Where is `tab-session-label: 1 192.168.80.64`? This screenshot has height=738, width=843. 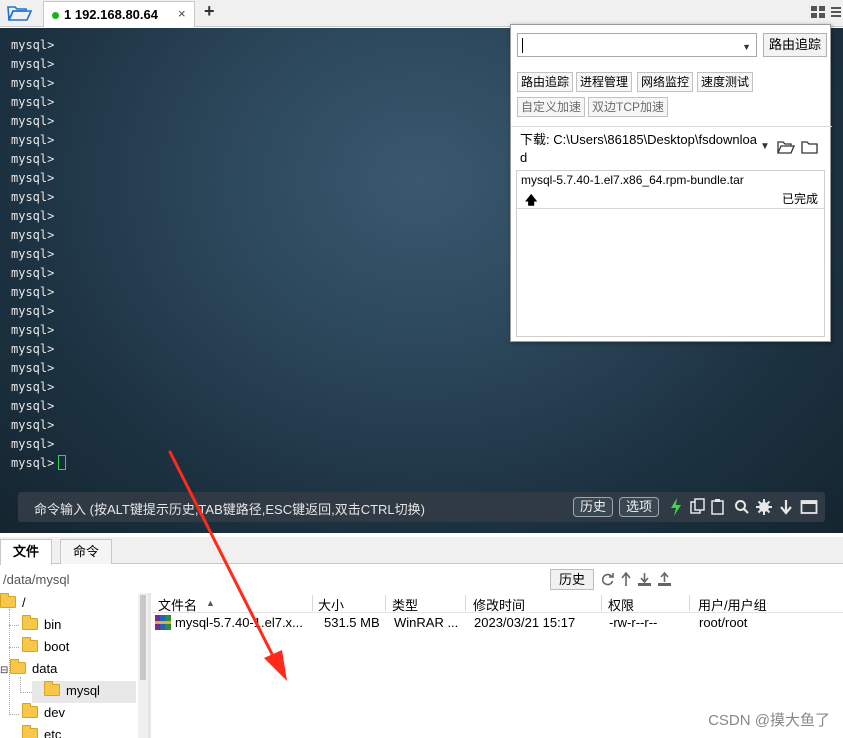 tab-session-label: 1 192.168.80.64 is located at coordinates (111, 14).